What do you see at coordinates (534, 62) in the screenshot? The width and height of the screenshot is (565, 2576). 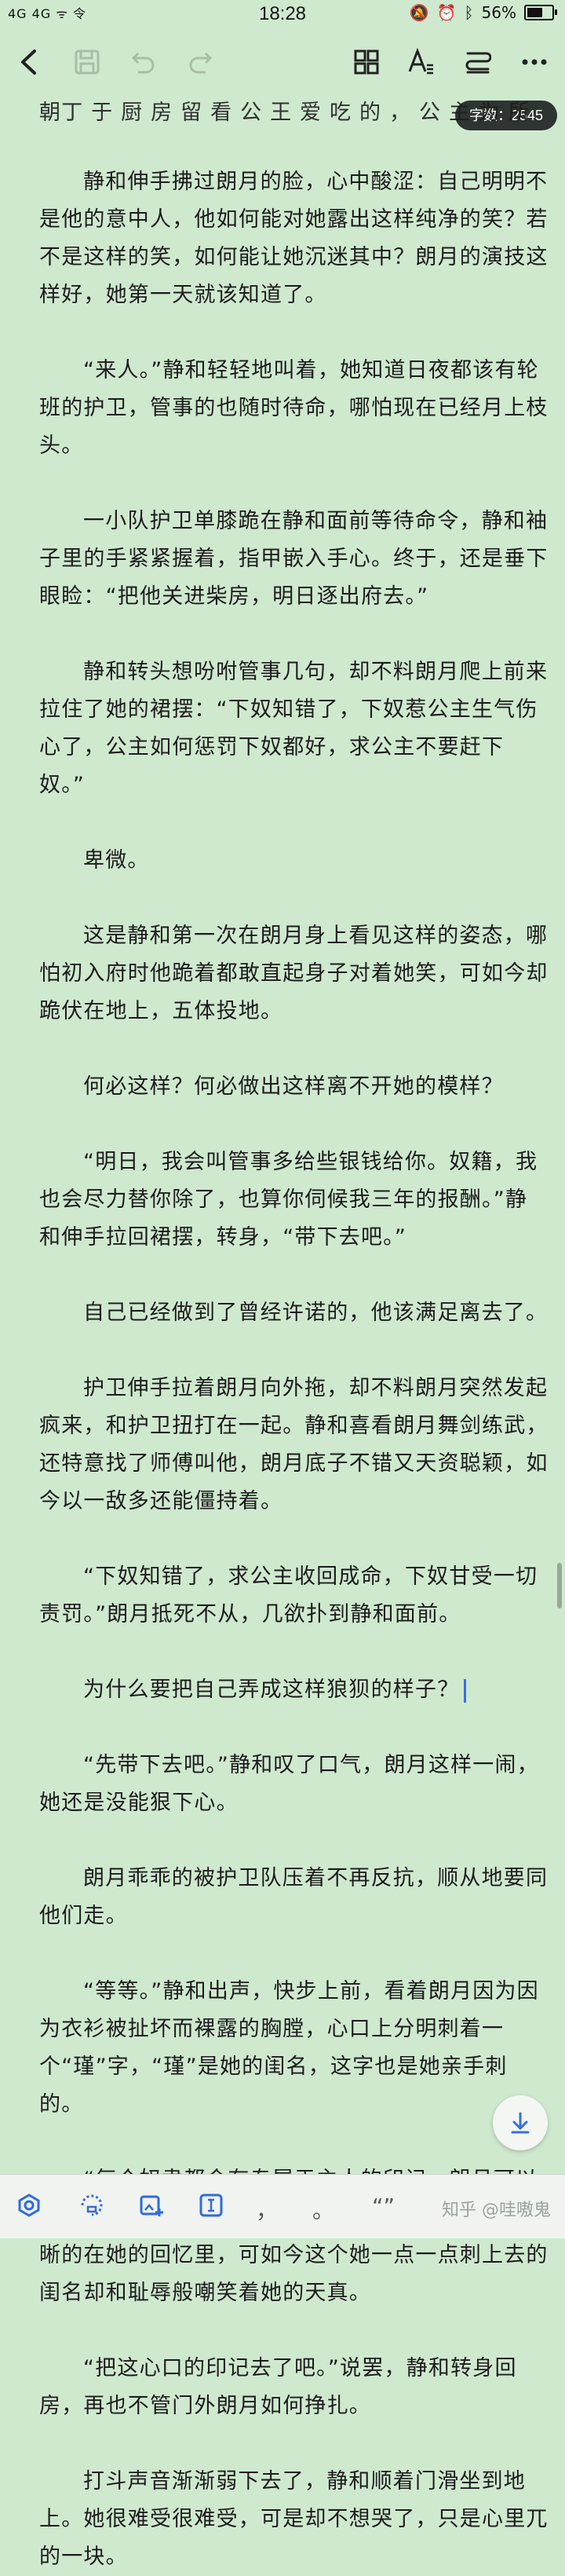 I see `more-icon` at bounding box center [534, 62].